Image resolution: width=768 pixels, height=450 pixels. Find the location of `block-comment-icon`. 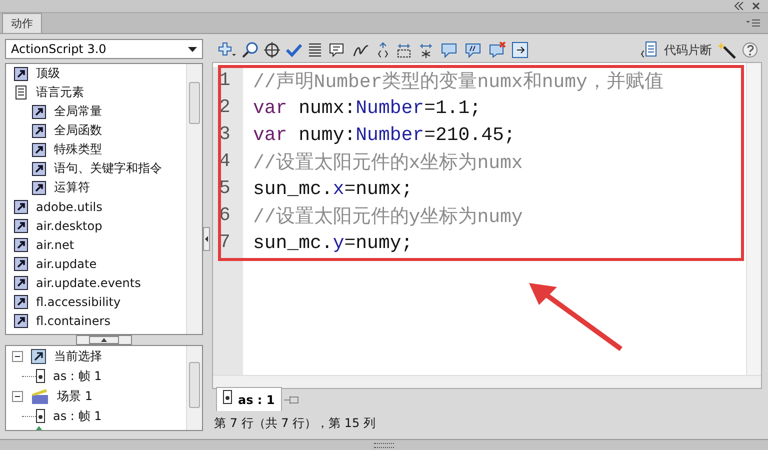

block-comment-icon is located at coordinates (449, 50).